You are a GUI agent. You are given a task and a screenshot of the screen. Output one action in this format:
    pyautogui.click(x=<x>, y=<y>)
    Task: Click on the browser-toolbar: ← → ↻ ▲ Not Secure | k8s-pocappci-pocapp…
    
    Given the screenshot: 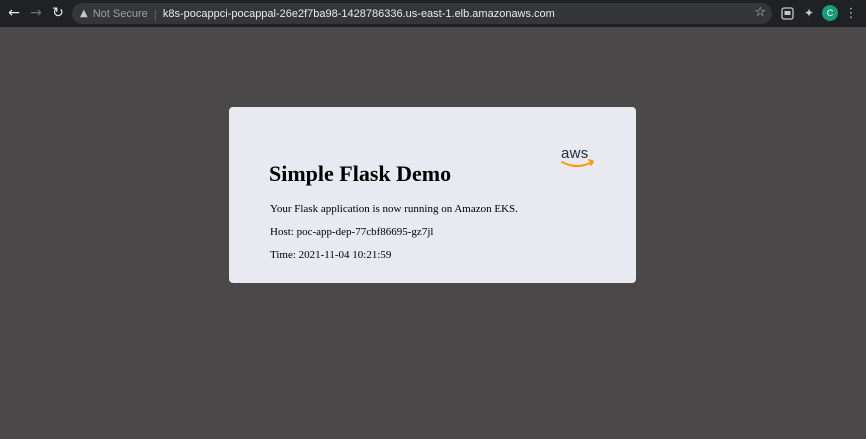 What is the action you would take?
    pyautogui.click(x=433, y=13)
    